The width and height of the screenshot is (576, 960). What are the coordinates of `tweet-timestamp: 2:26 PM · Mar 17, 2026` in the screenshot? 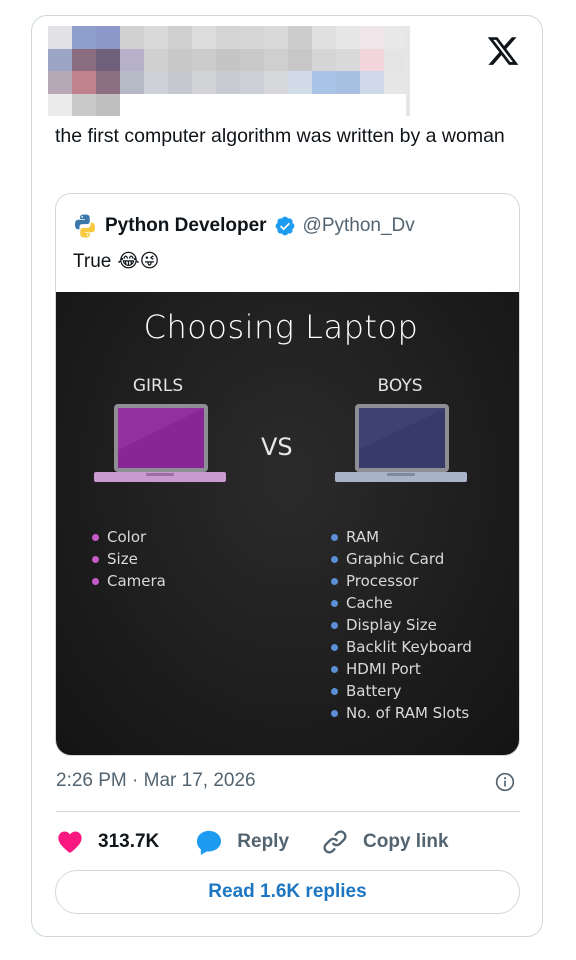 It's located at (156, 781).